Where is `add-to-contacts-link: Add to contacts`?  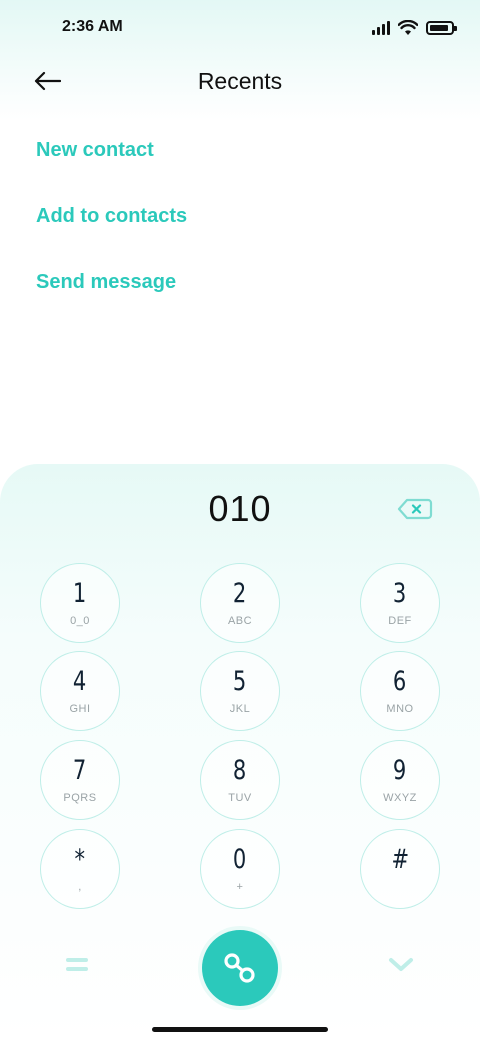
add-to-contacts-link: Add to contacts is located at coordinates (111, 235).